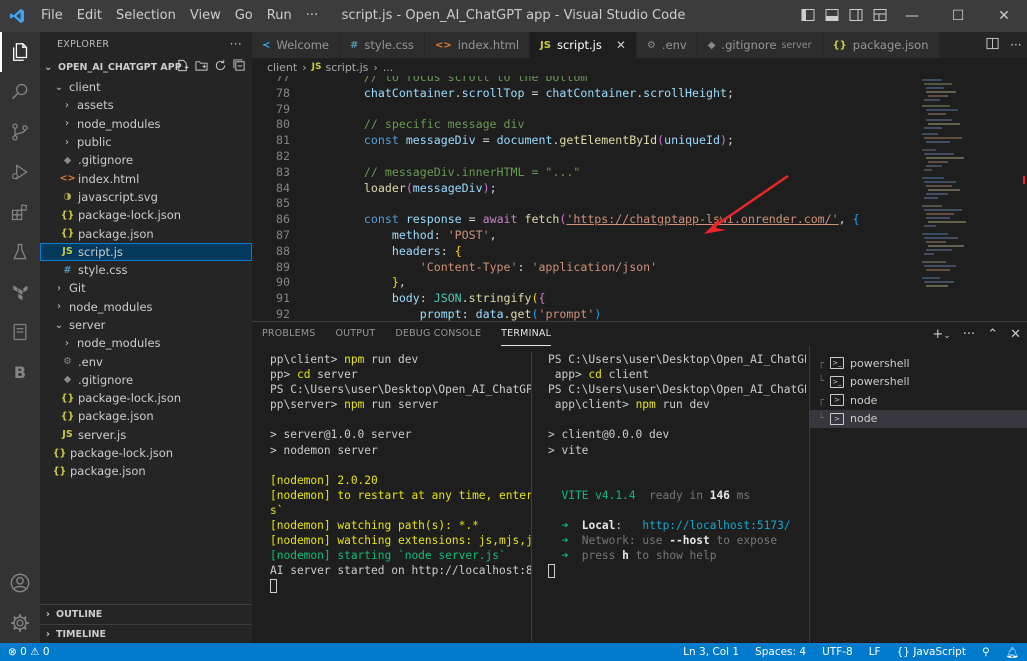 This screenshot has height=661, width=1027. Describe the element at coordinates (837, 652) in the screenshot. I see `encoding-status: UTF-8` at that location.